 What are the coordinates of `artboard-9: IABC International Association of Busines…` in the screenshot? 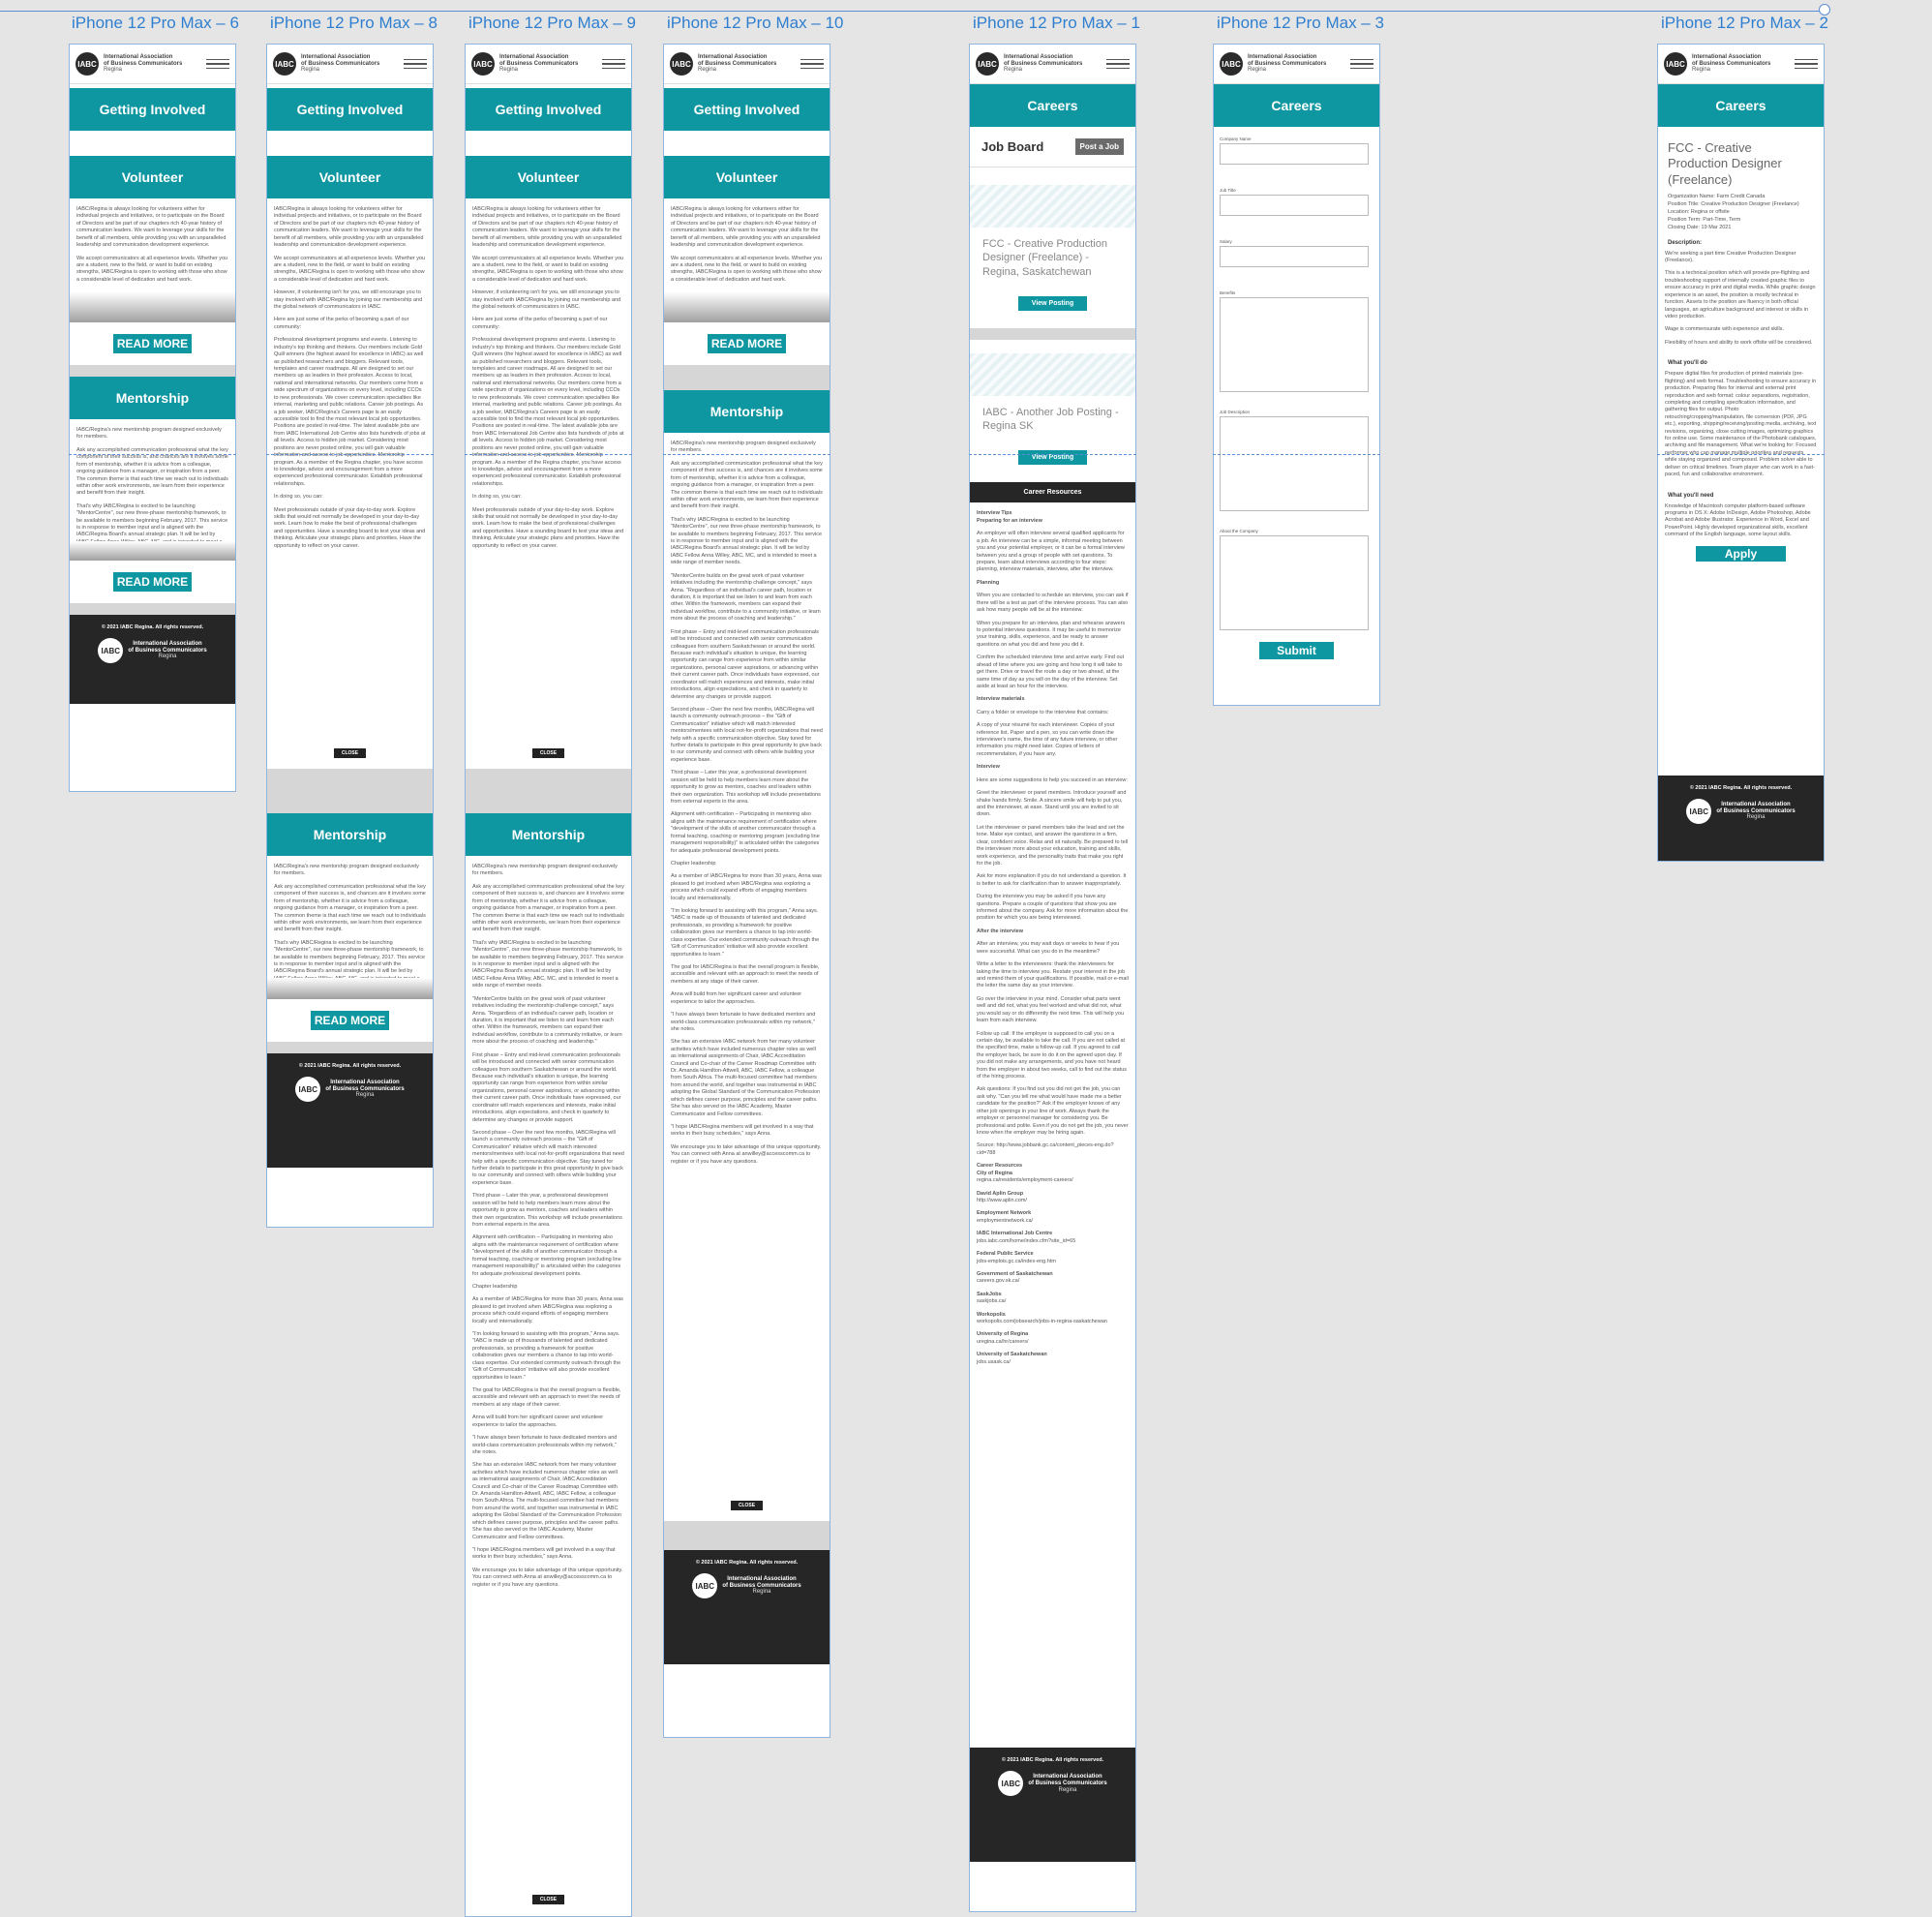 It's located at (548, 980).